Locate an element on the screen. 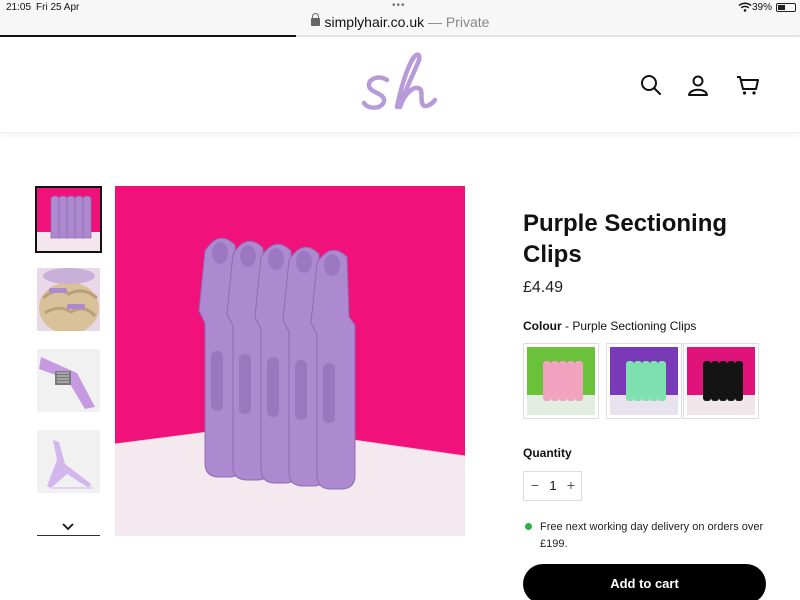  battery-percent: 39% is located at coordinates (762, 7).